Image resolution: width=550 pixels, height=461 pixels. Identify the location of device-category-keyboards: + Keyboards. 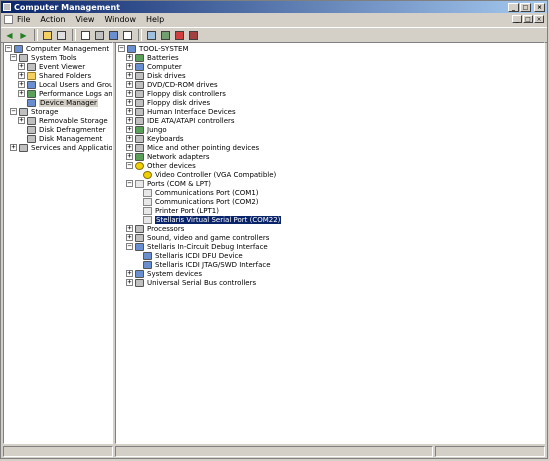
(155, 138).